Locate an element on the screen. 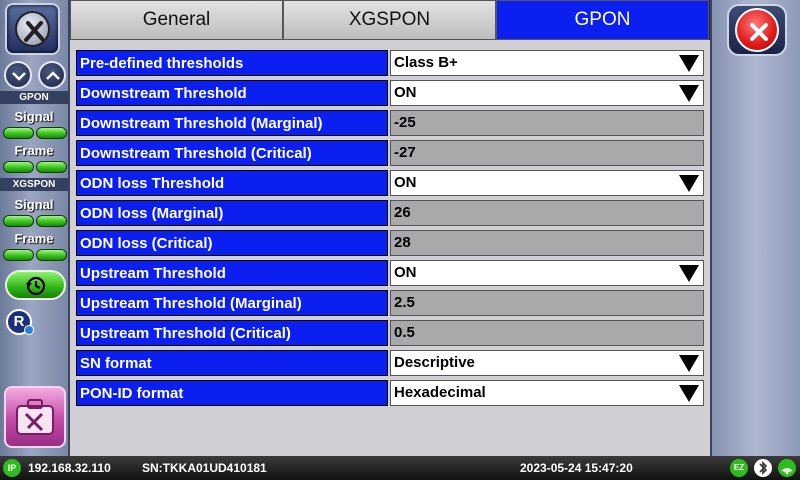 This screenshot has width=800, height=480. xgspon-frame-label: Frame is located at coordinates (34, 238).